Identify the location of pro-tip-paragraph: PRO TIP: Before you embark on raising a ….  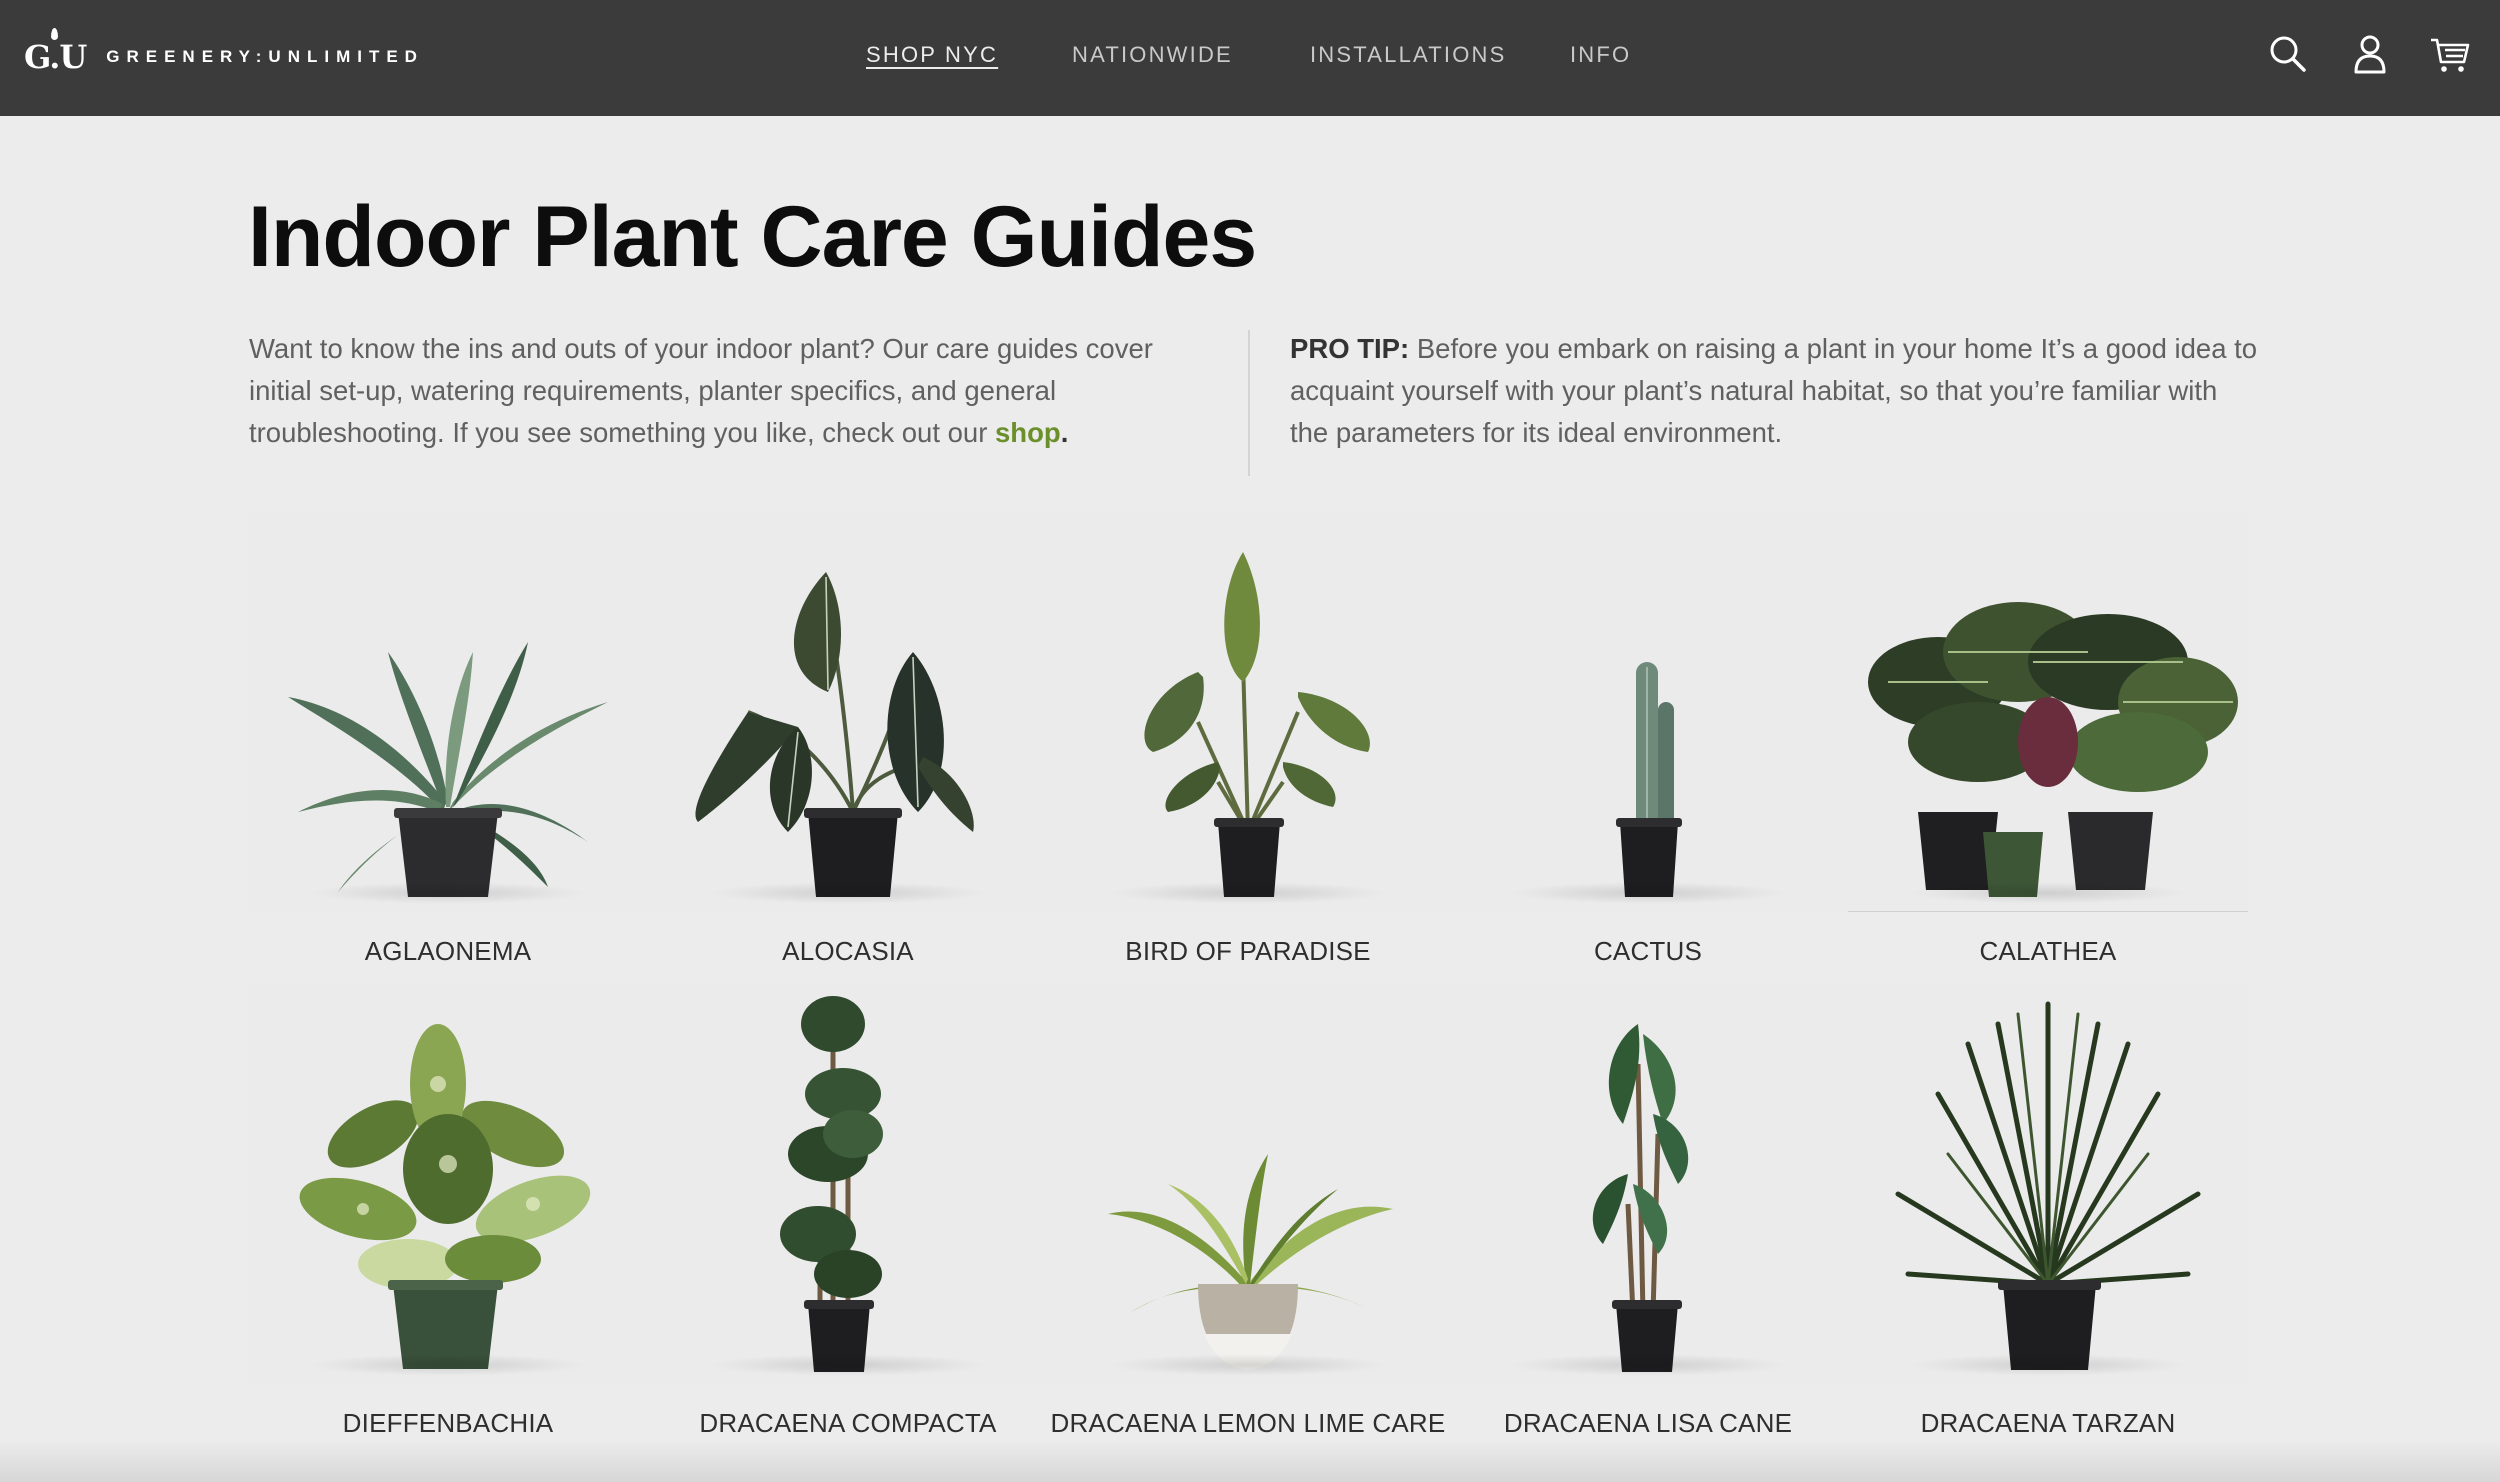
(1775, 391).